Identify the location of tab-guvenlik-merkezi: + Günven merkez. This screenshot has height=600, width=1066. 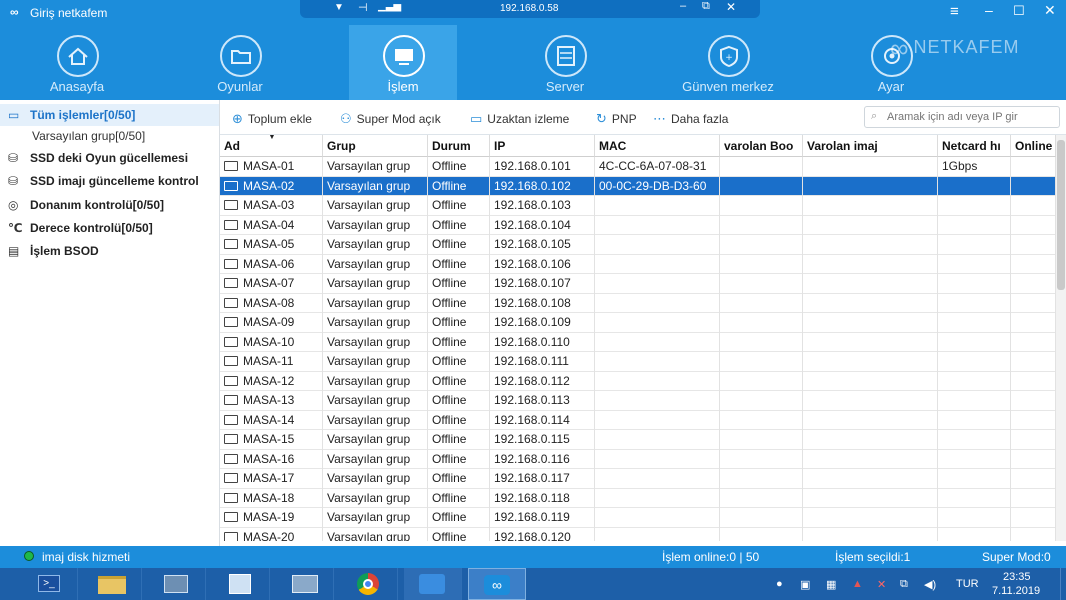
(728, 62).